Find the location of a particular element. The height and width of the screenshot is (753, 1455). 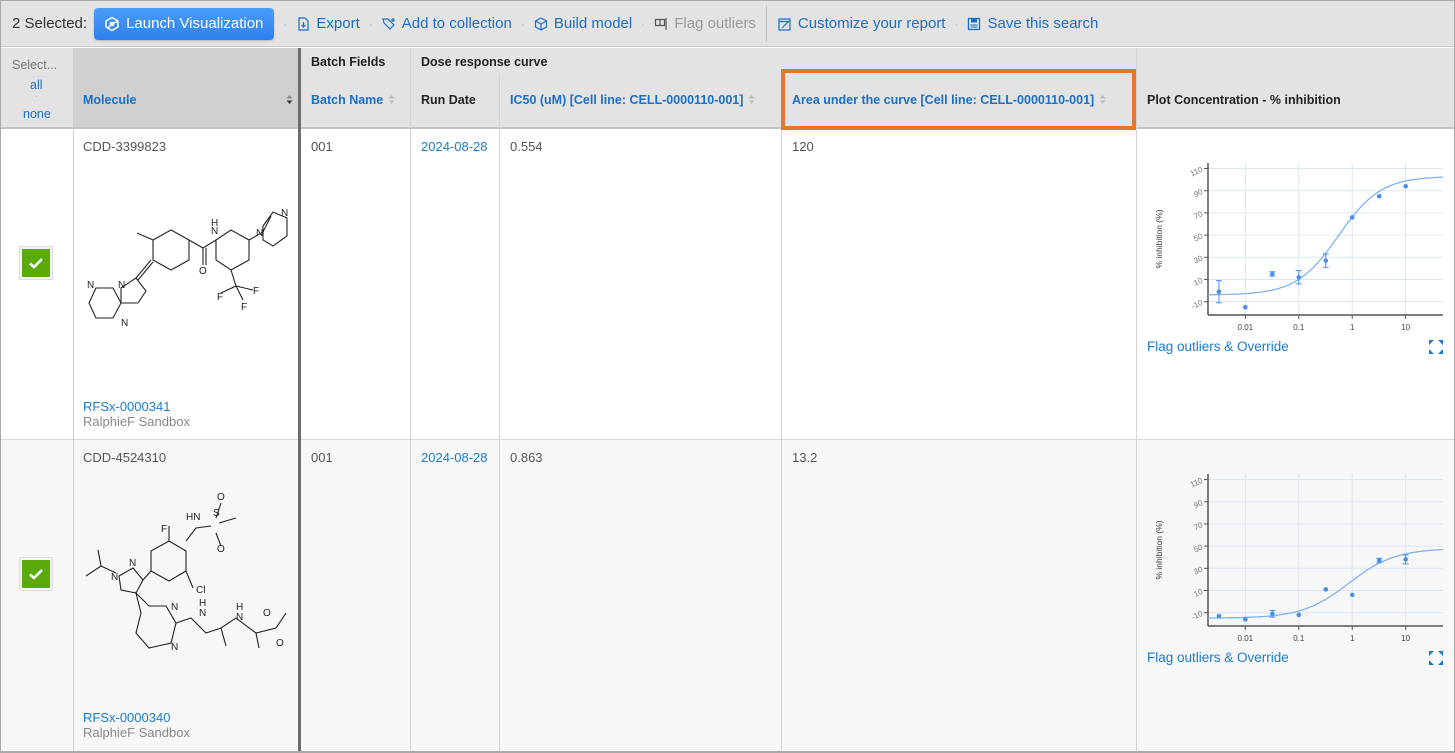

svg-text: HN is located at coordinates (193, 517).